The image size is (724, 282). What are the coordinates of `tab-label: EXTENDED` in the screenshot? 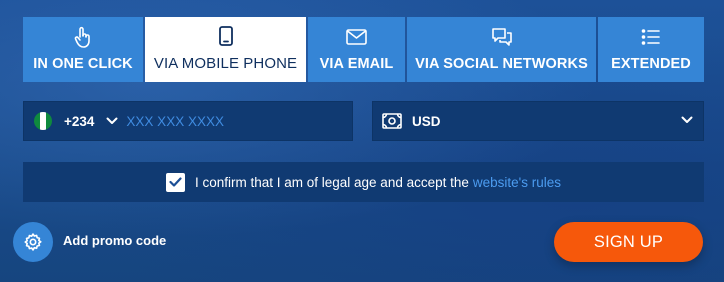 It's located at (651, 64).